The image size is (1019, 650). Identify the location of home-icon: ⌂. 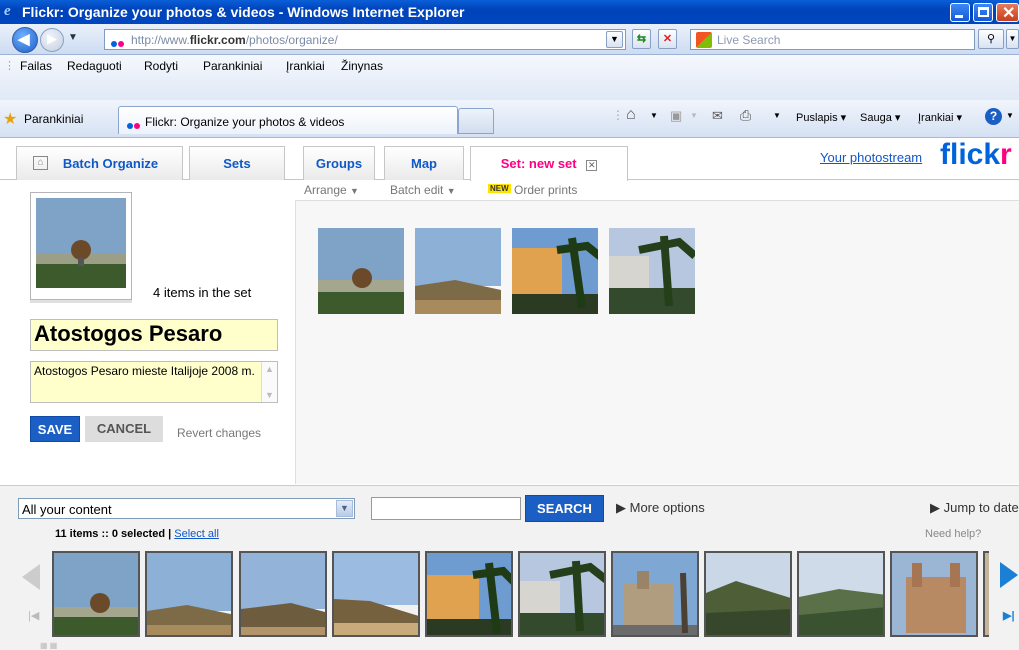
(631, 115).